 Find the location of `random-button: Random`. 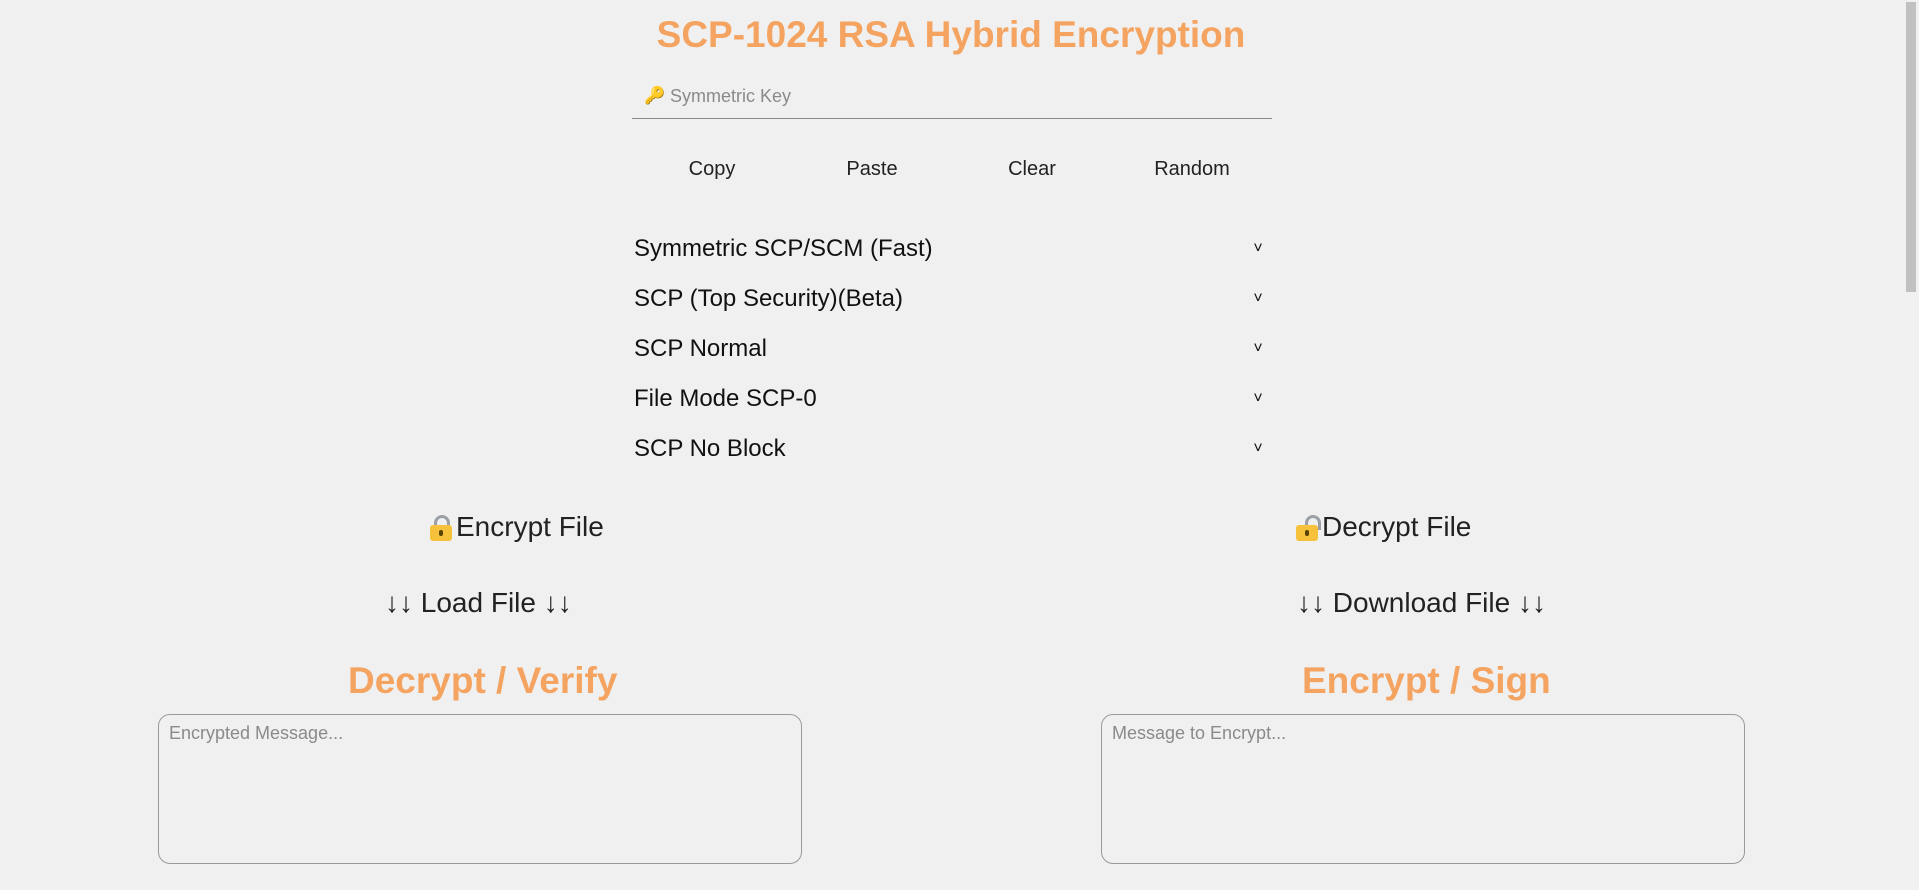

random-button: Random is located at coordinates (1192, 169).